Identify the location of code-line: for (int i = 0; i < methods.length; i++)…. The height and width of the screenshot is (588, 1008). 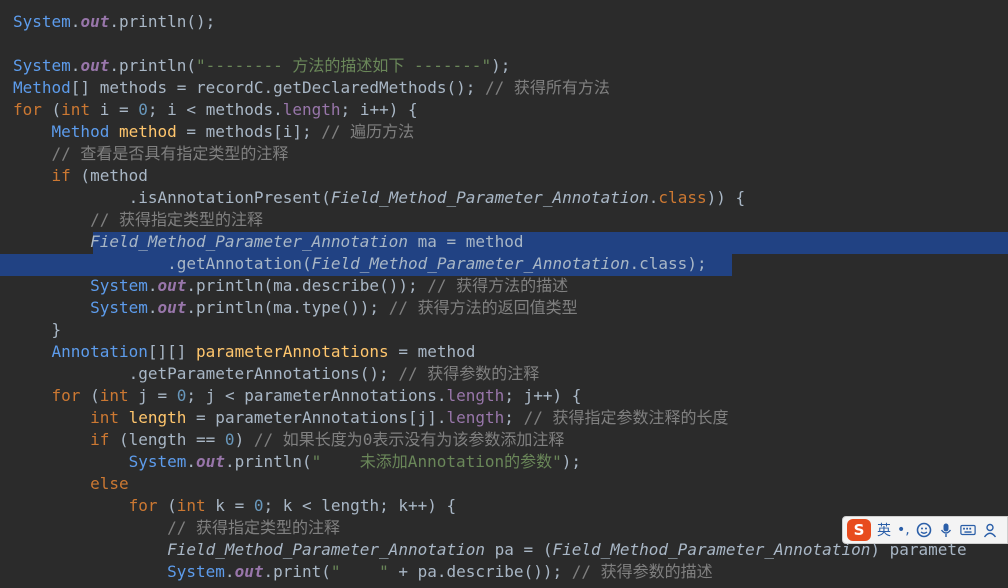
(504, 110).